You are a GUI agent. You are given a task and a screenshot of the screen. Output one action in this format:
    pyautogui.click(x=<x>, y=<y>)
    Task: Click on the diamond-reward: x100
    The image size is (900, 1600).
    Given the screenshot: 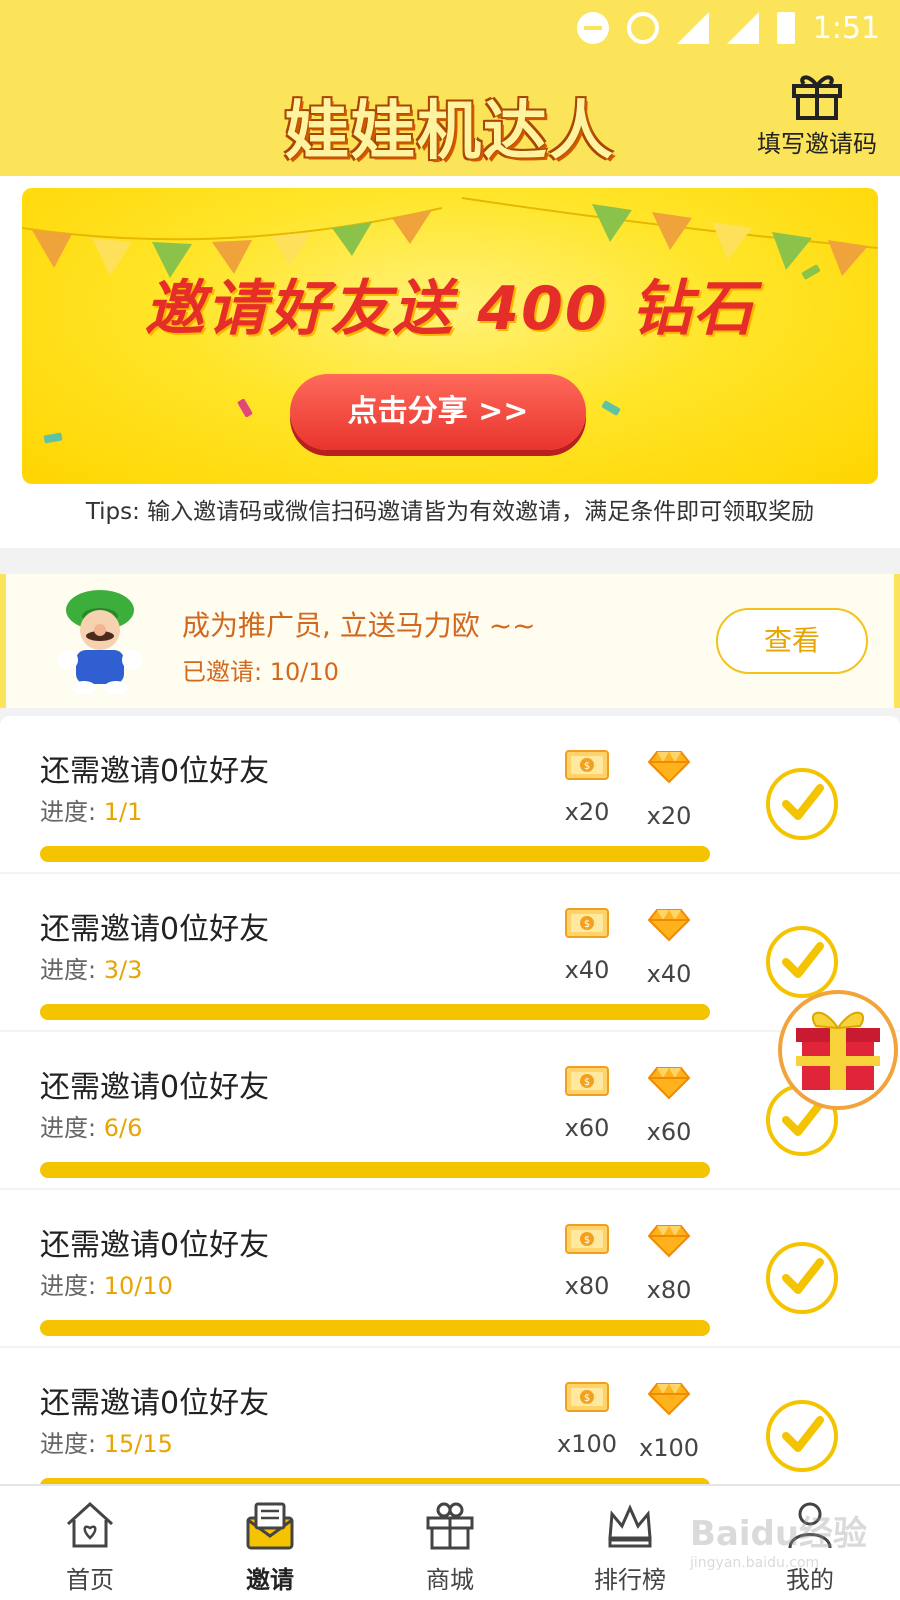 What is the action you would take?
    pyautogui.click(x=669, y=1422)
    